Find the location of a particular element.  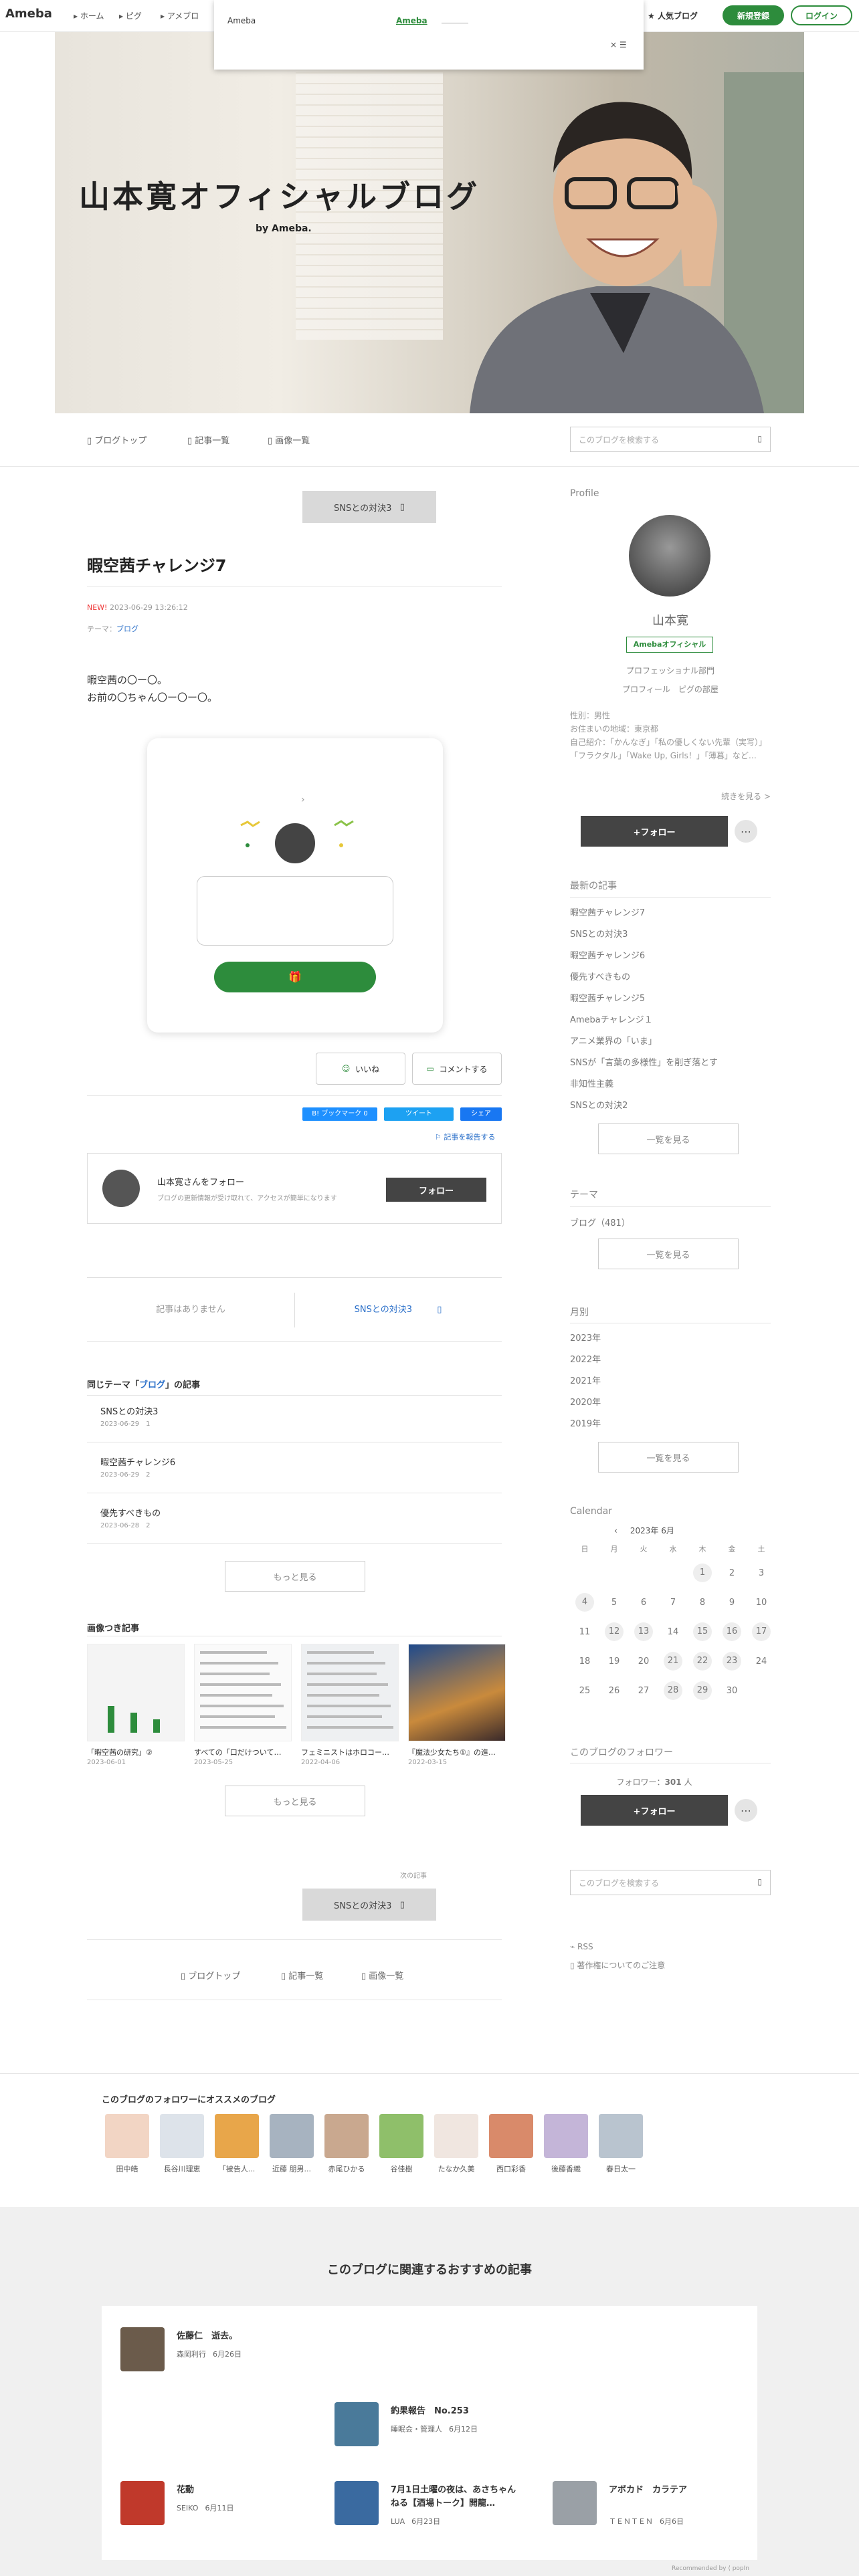

monthly-archive-link: 2022年 is located at coordinates (671, 1358).